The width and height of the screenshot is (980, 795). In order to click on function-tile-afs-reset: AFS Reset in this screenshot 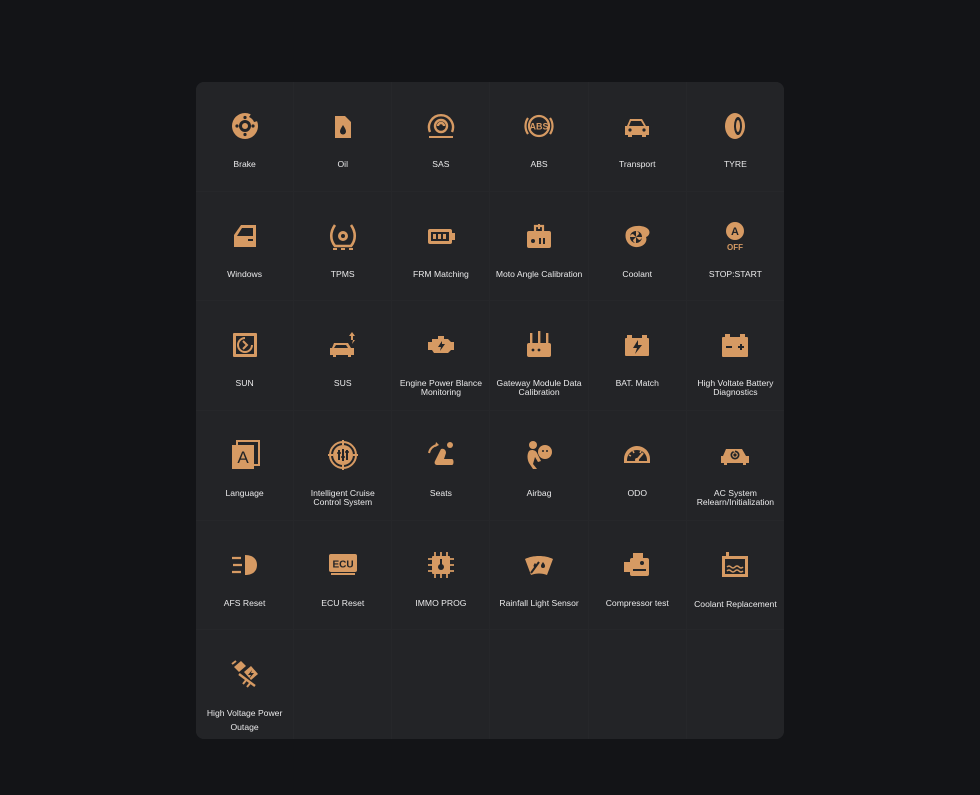, I will do `click(245, 575)`.